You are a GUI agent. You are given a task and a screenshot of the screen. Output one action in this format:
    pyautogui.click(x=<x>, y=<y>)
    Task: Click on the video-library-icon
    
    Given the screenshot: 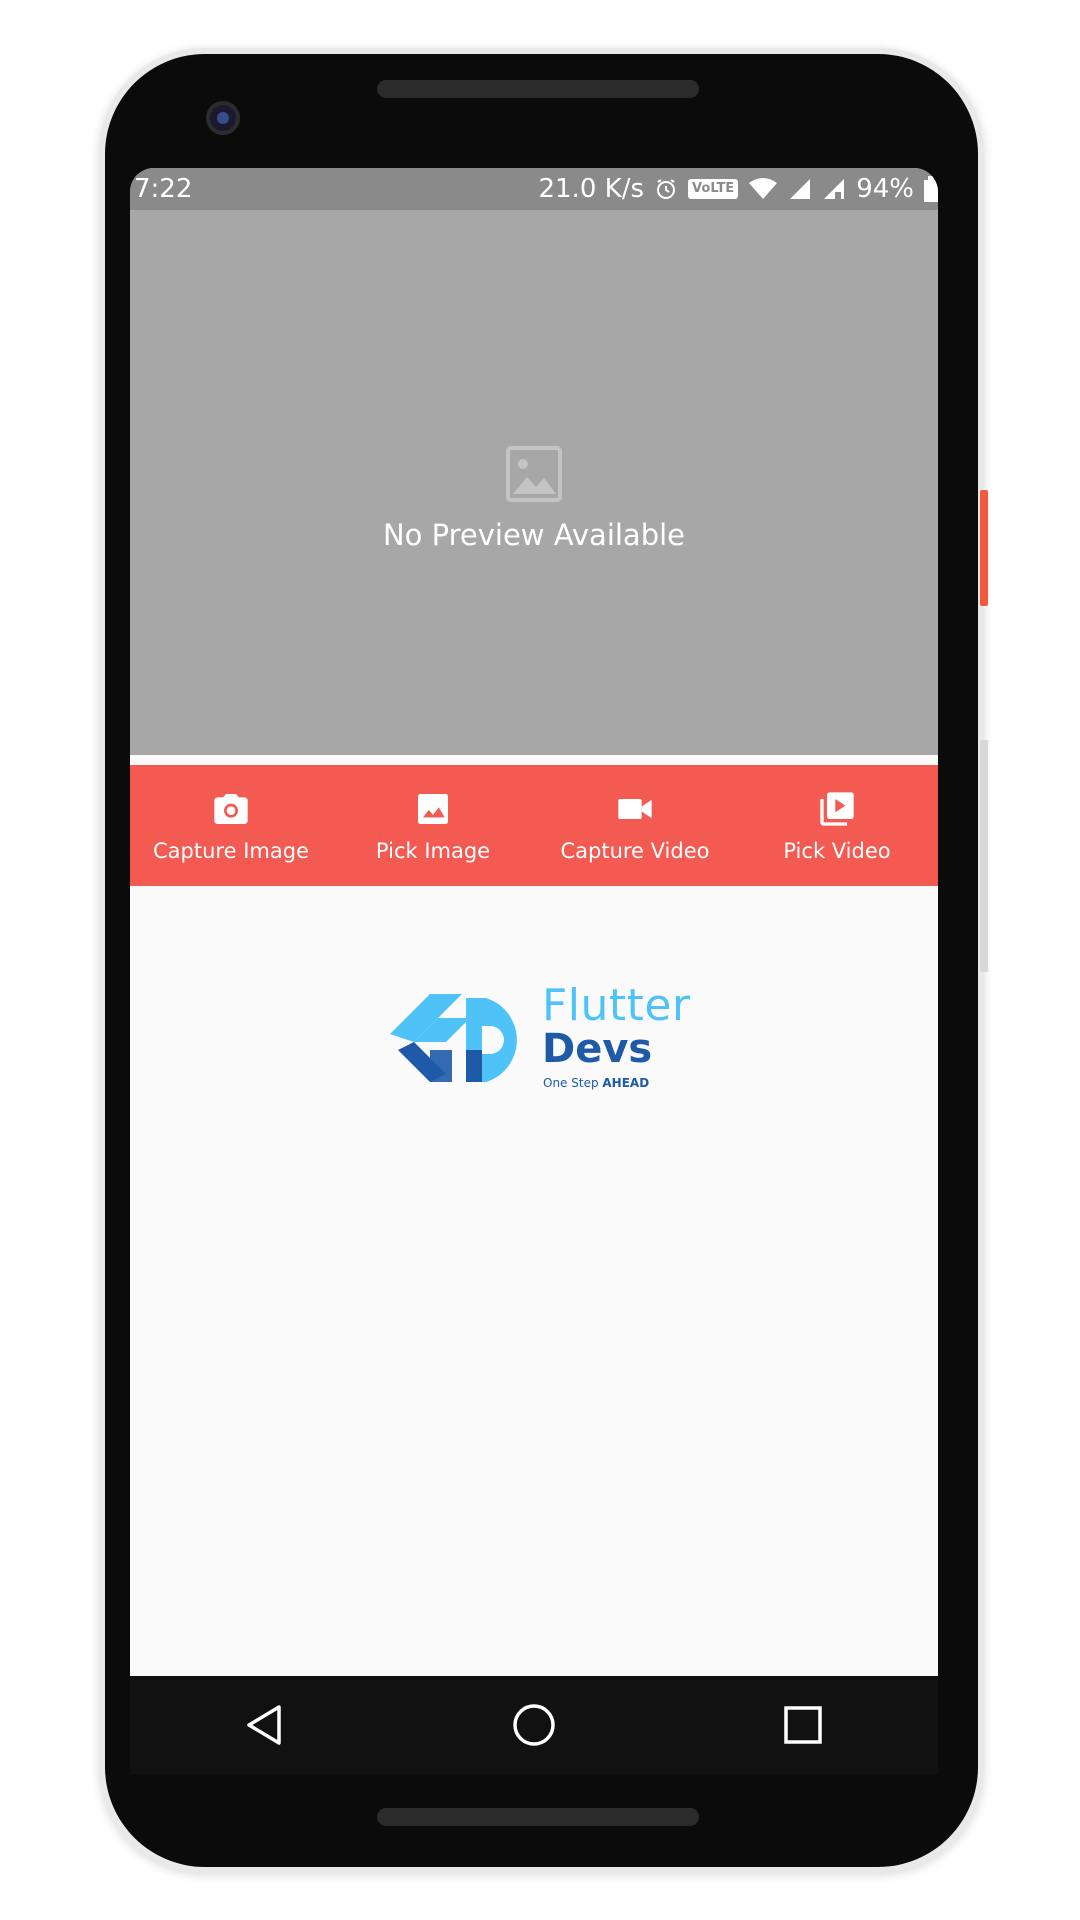 What is the action you would take?
    pyautogui.click(x=837, y=808)
    